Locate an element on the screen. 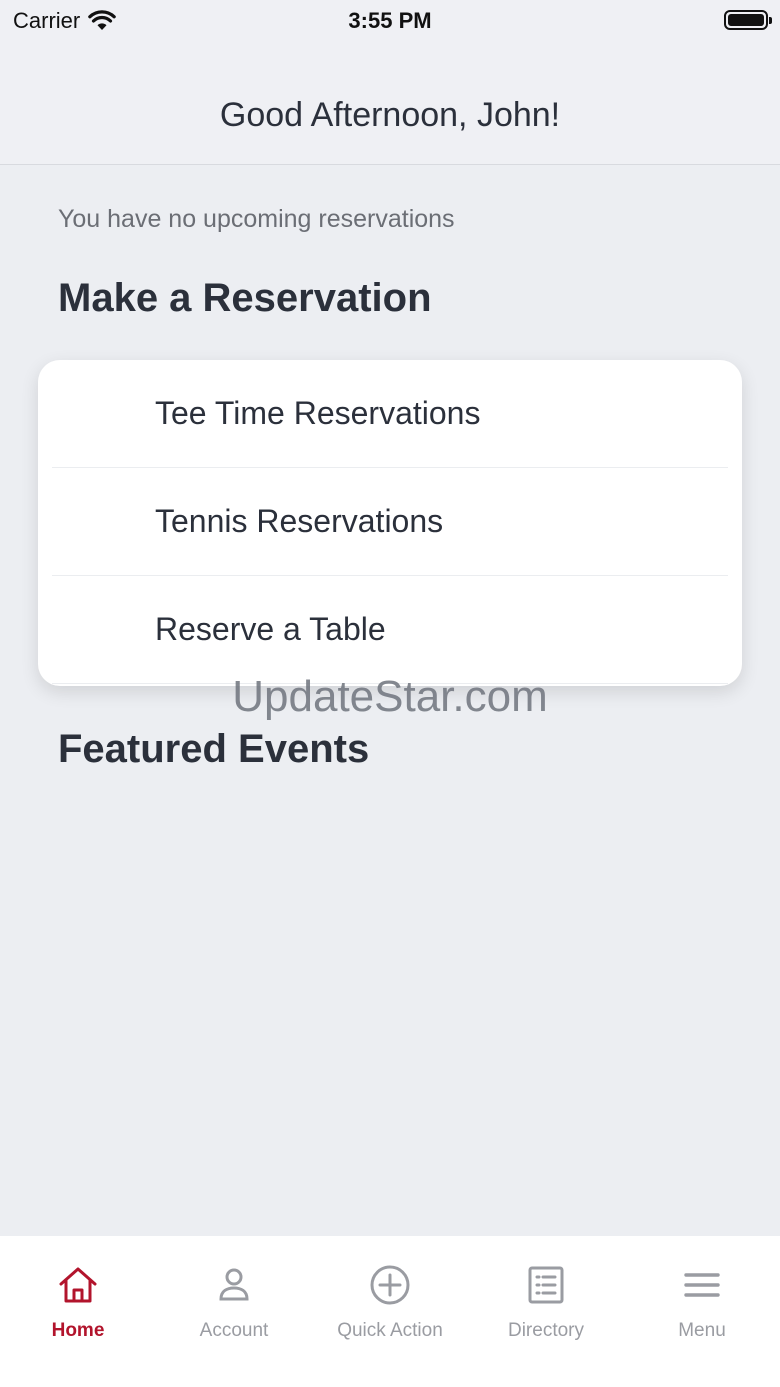  watermark: UpdateStar.com is located at coordinates (390, 696).